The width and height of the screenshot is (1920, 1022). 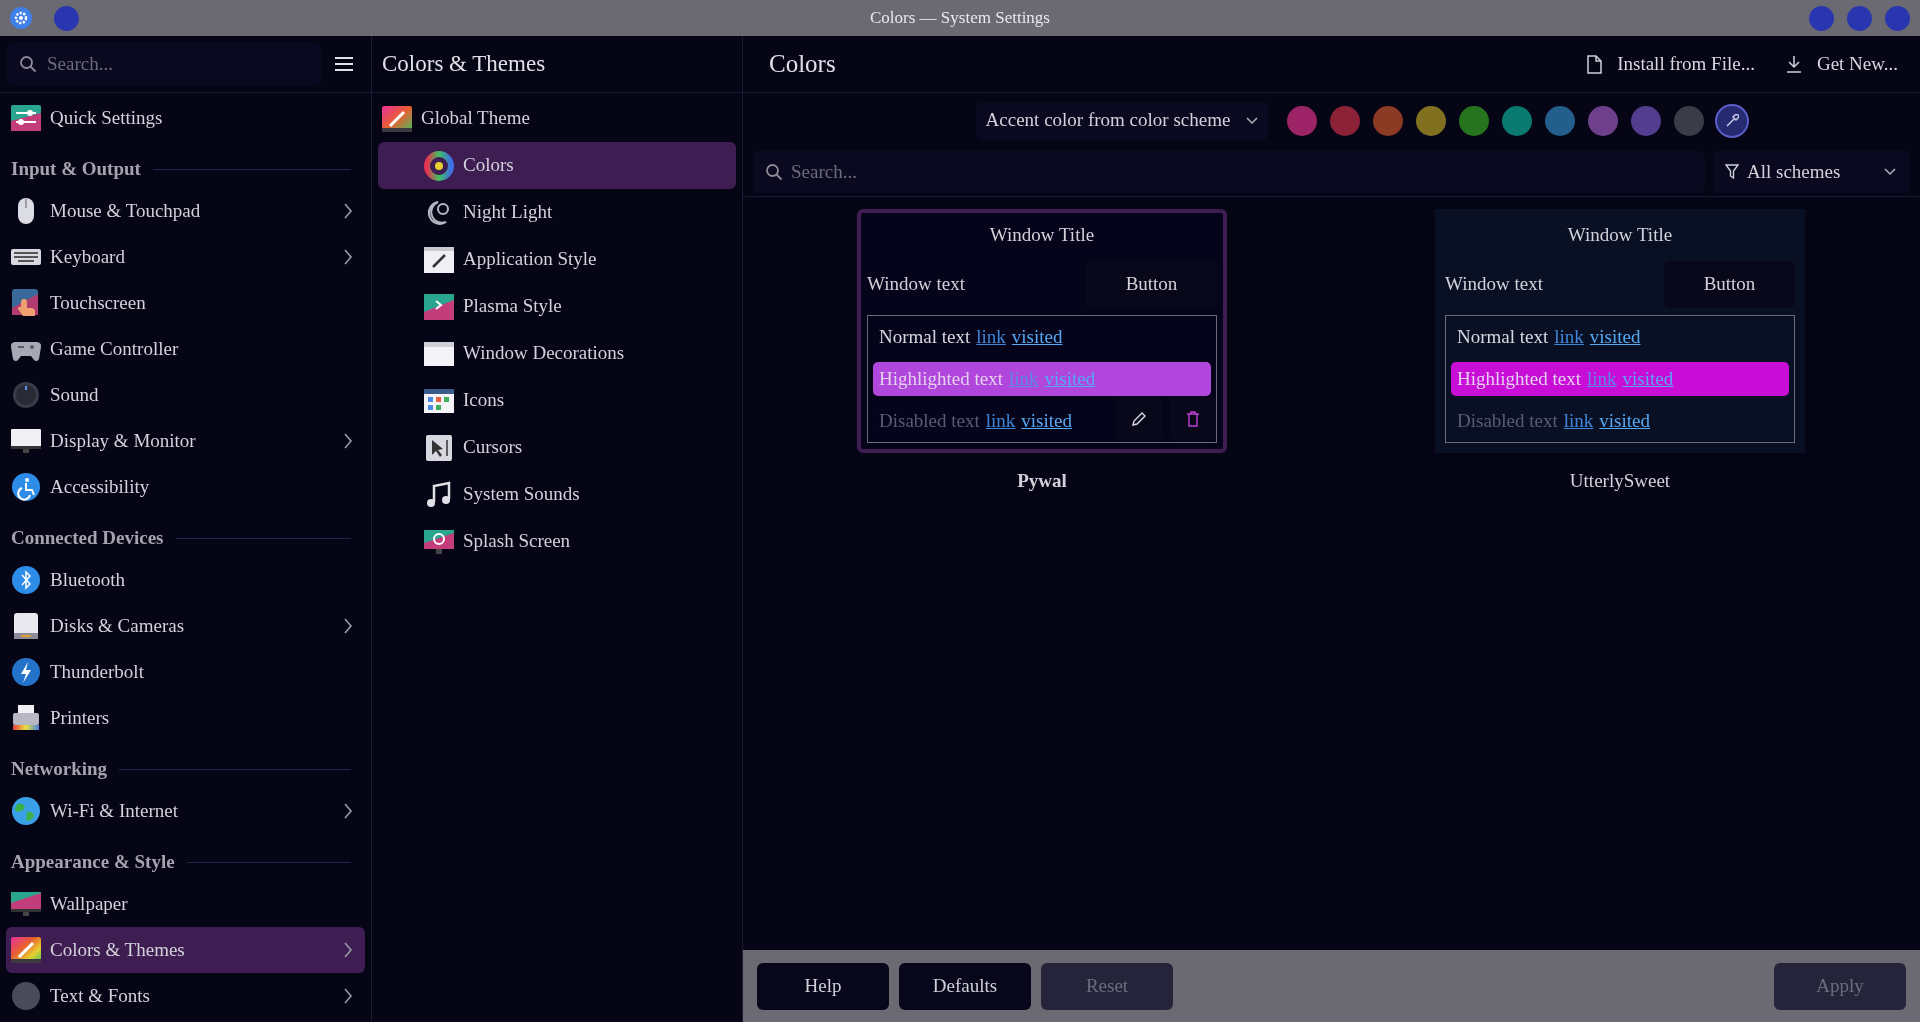 I want to click on theme-menu-item: Night Light, so click(x=557, y=212).